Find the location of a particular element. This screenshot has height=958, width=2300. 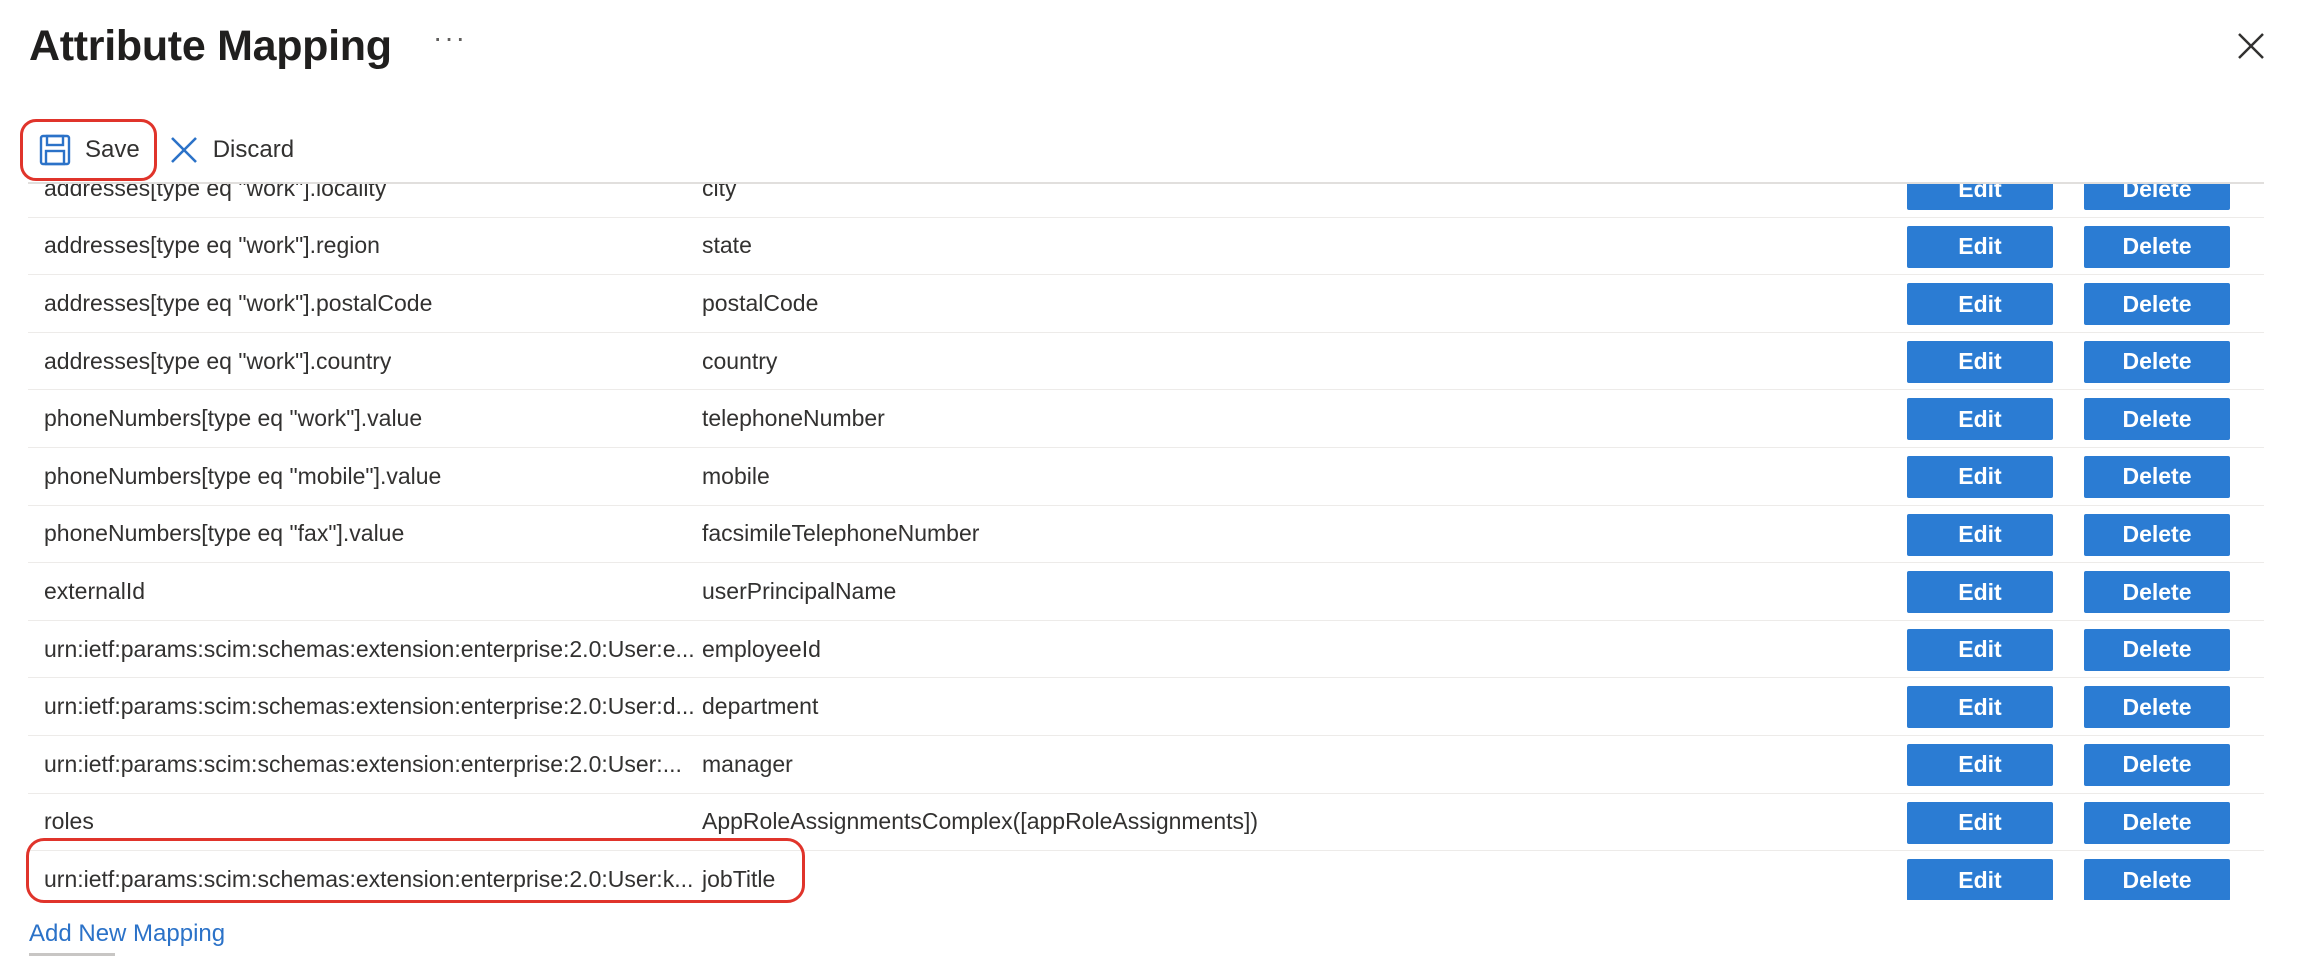

page-title: Attribute Mapping is located at coordinates (210, 45).